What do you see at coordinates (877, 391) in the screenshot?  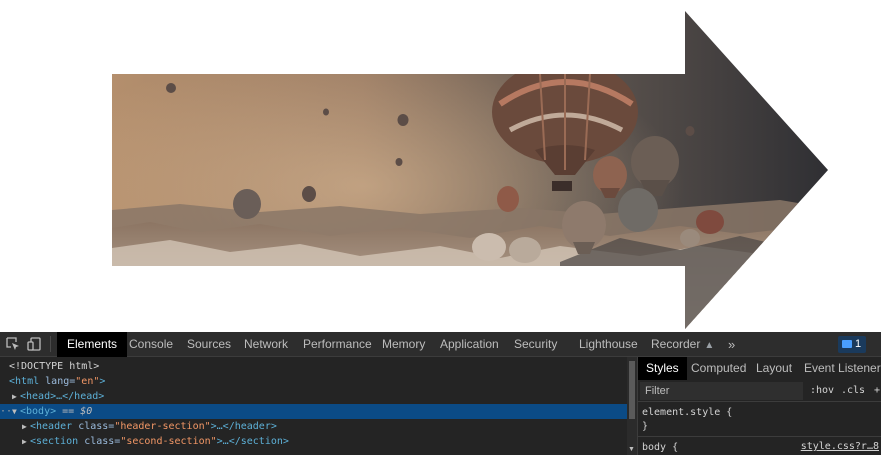 I see `new-rule-button: +` at bounding box center [877, 391].